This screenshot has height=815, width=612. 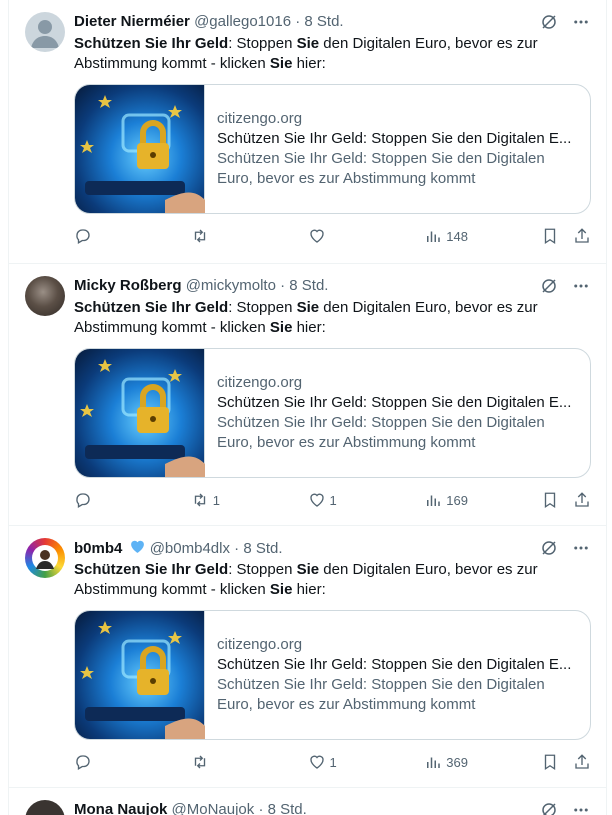 What do you see at coordinates (98, 548) in the screenshot?
I see `author-name: b0mb4` at bounding box center [98, 548].